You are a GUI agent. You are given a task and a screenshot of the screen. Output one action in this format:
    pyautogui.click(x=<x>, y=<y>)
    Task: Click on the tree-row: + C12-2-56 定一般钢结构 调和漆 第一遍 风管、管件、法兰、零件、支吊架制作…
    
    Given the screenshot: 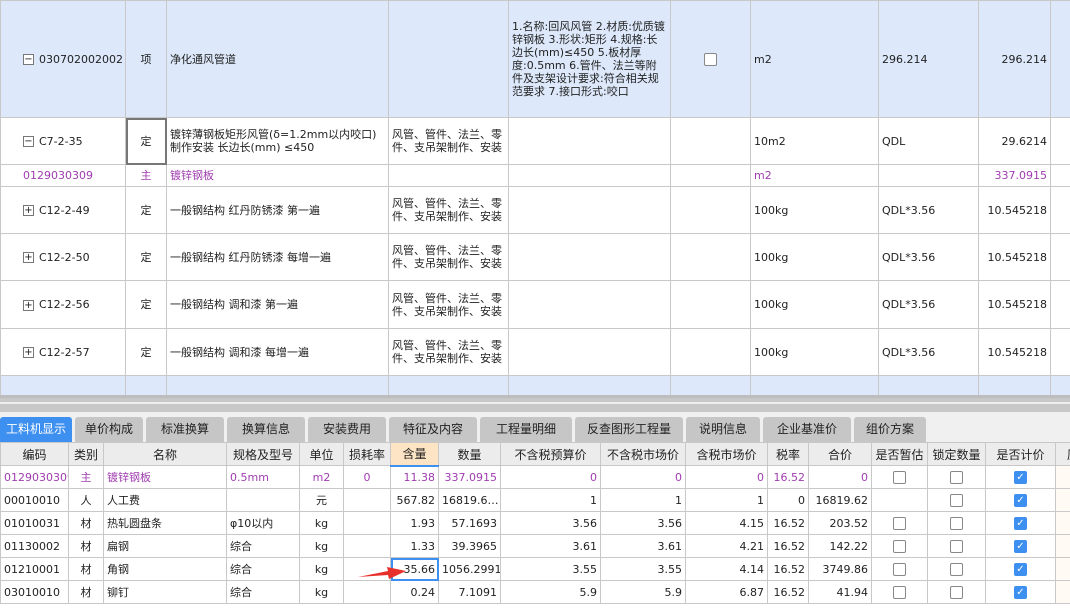 What is the action you would take?
    pyautogui.click(x=535, y=304)
    